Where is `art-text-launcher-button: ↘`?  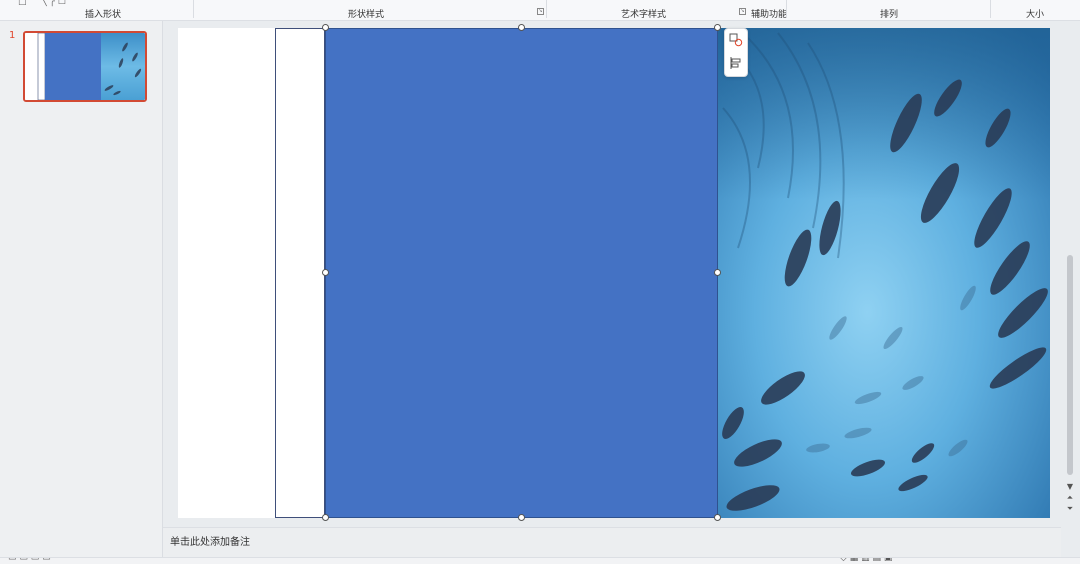 art-text-launcher-button: ↘ is located at coordinates (742, 11).